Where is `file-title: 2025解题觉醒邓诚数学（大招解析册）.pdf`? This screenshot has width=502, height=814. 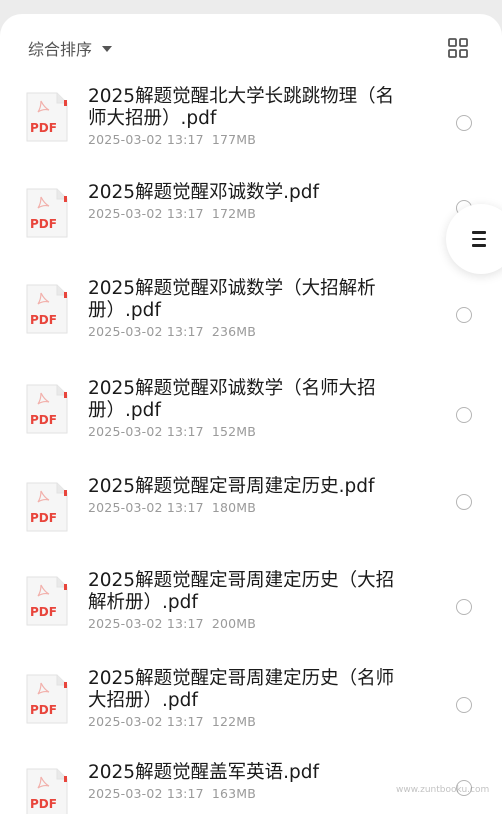 file-title: 2025解题觉醒邓诚数学（大招解析册）.pdf is located at coordinates (232, 299).